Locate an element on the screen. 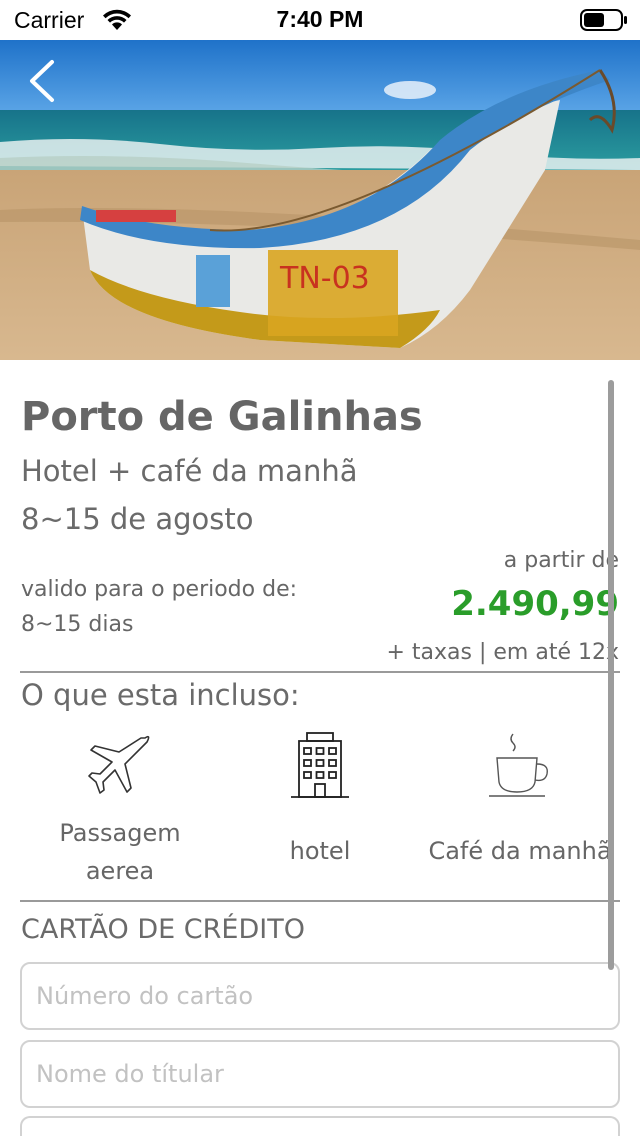  coffee-cup-icon is located at coordinates (518, 765).